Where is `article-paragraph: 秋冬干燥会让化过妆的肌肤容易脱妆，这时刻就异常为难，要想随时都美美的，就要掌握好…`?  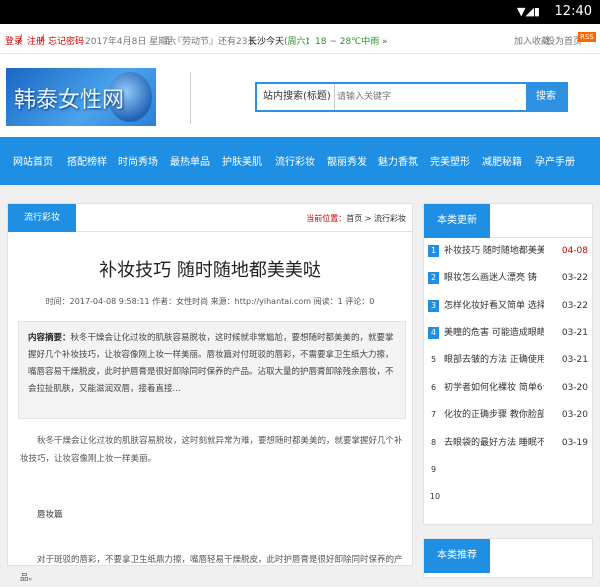 article-paragraph: 秋冬干燥会让化过妆的肌肤容易脱妆，这时刻就异常为难，要想随时都美美的，就要掌握好… is located at coordinates (211, 450).